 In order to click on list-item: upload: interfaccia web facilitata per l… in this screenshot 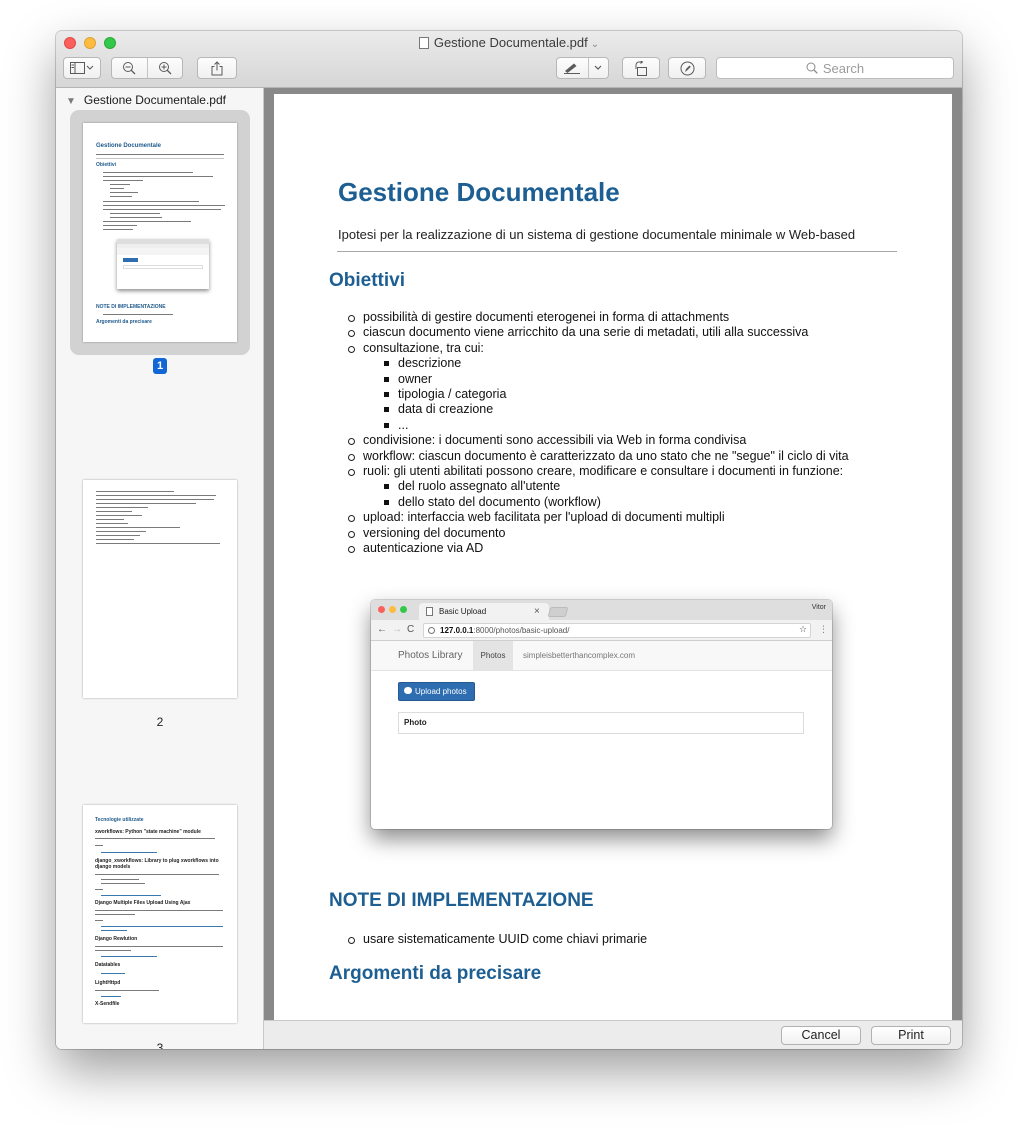, I will do `click(629, 517)`.